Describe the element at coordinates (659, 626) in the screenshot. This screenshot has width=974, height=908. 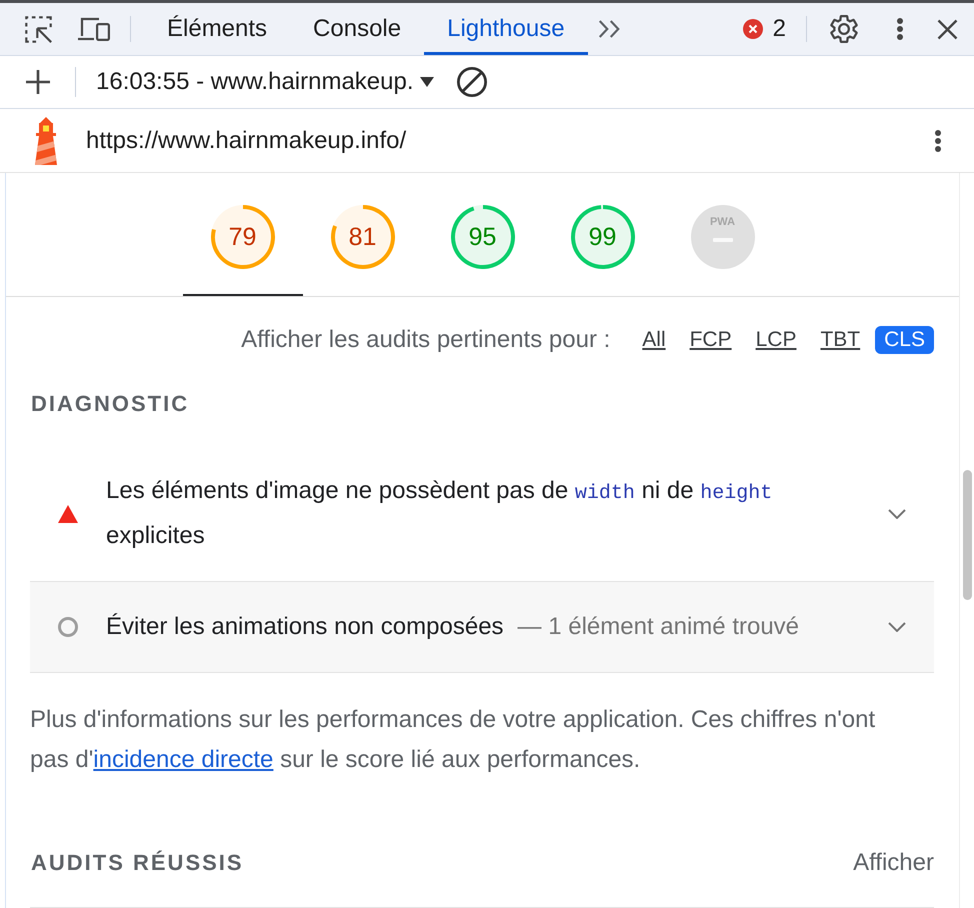
I see `audit-display-value: — 1 élément animé trouvé` at that location.